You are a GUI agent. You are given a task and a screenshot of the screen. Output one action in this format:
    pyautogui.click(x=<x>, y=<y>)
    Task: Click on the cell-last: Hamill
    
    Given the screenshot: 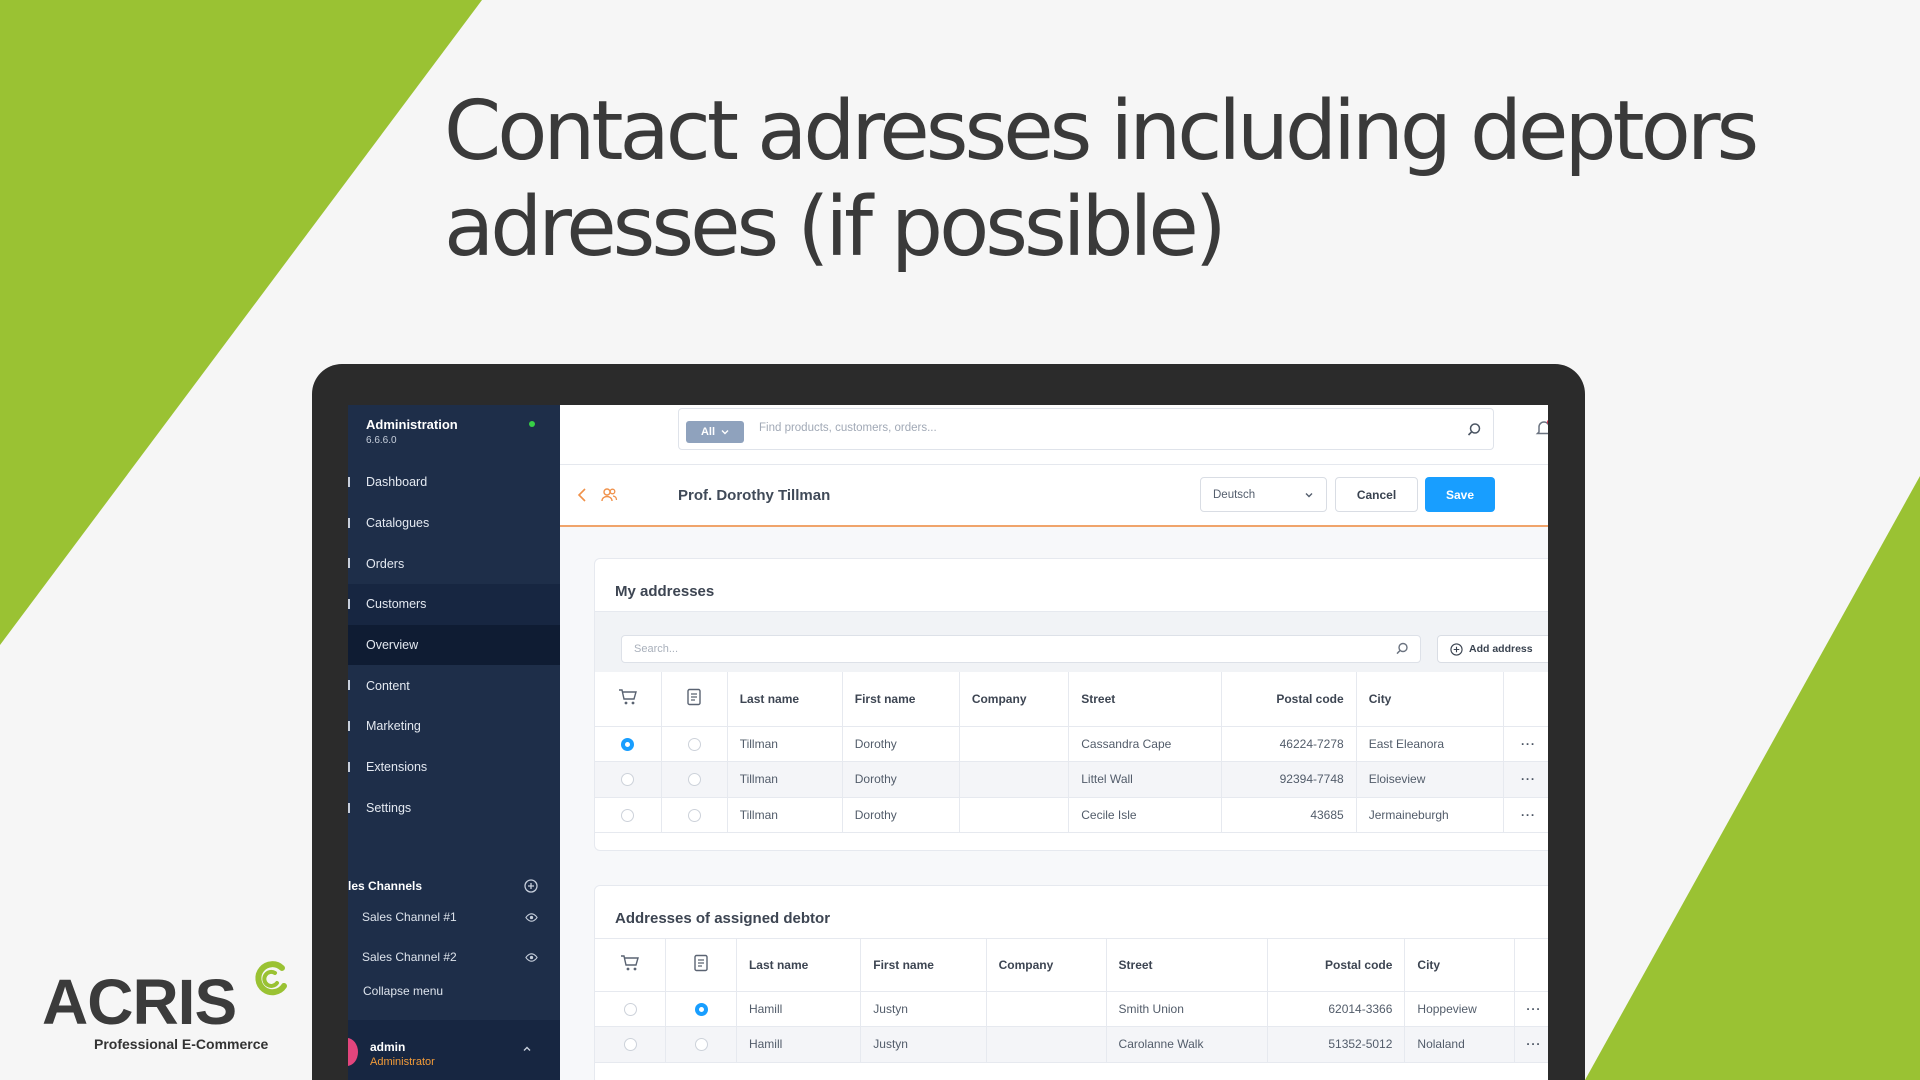 What is the action you would take?
    pyautogui.click(x=799, y=1044)
    